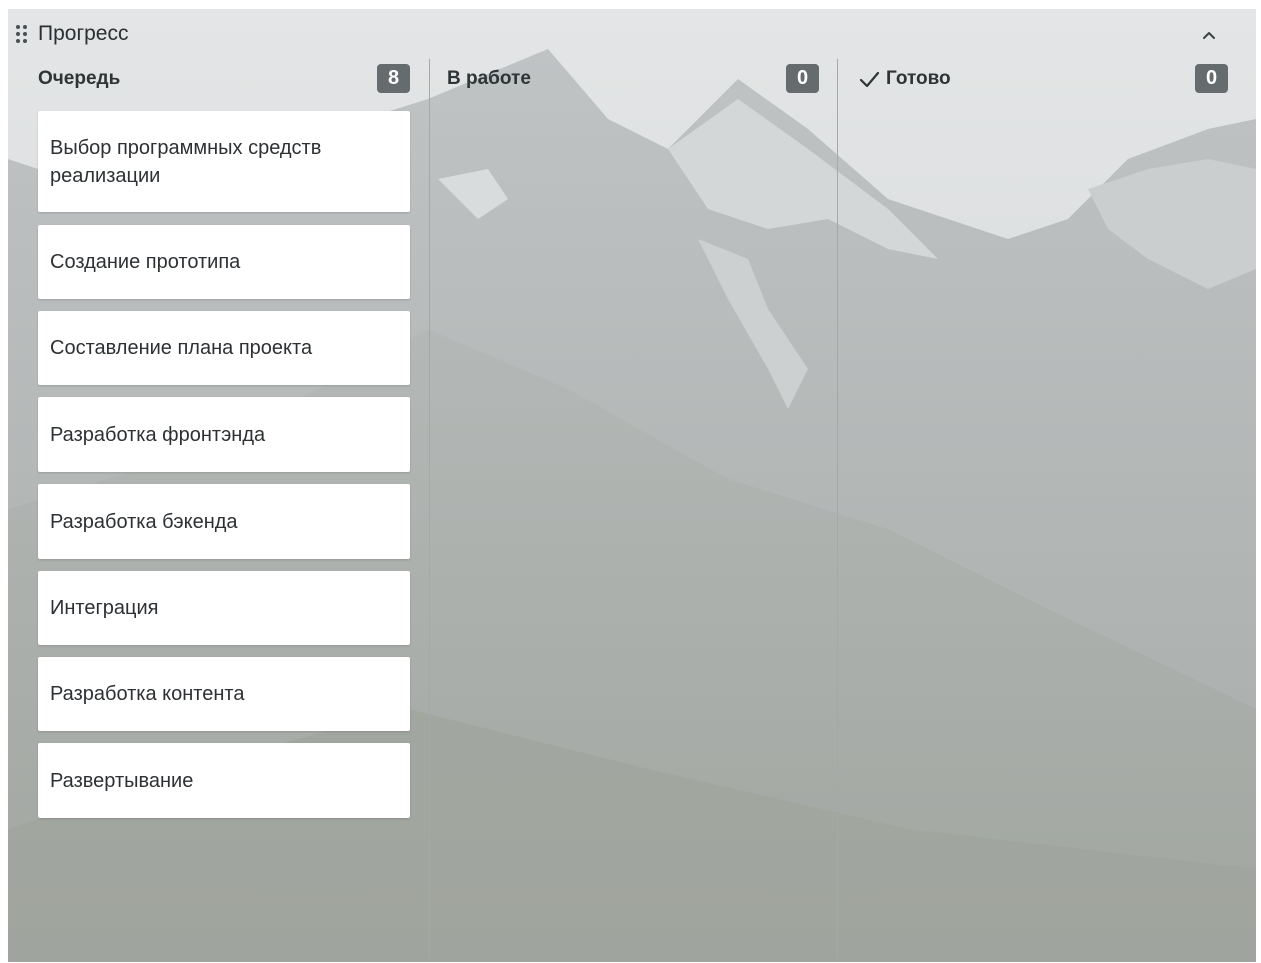 The image size is (1261, 963). I want to click on task-card-label: Разработка контента, so click(147, 694).